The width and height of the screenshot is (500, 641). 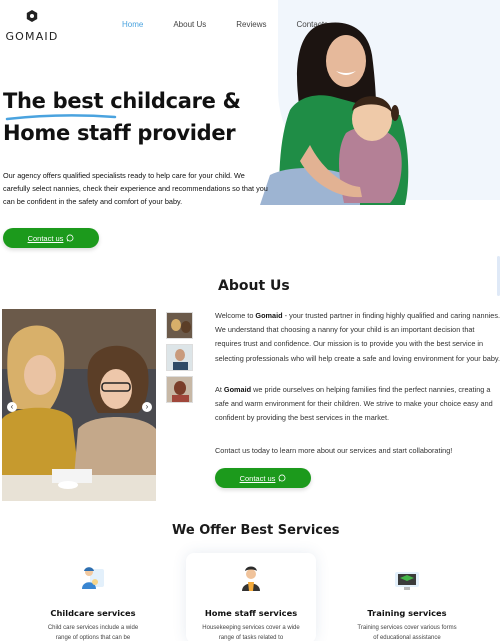 I want to click on training-icon, so click(x=407, y=581).